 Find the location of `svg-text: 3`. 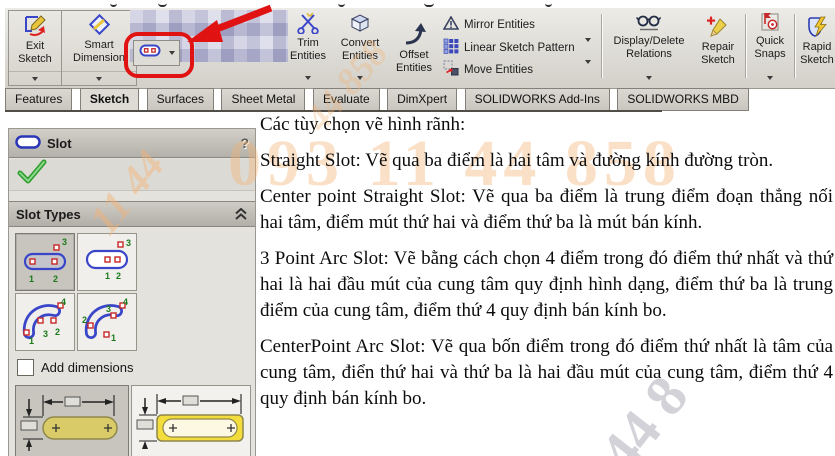

svg-text: 3 is located at coordinates (128, 243).